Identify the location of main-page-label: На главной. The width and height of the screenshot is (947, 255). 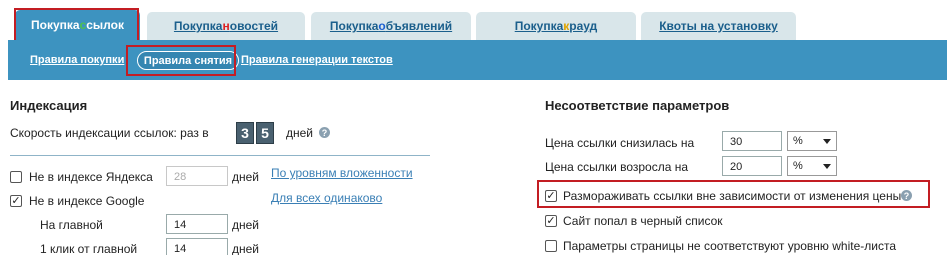
(71, 225).